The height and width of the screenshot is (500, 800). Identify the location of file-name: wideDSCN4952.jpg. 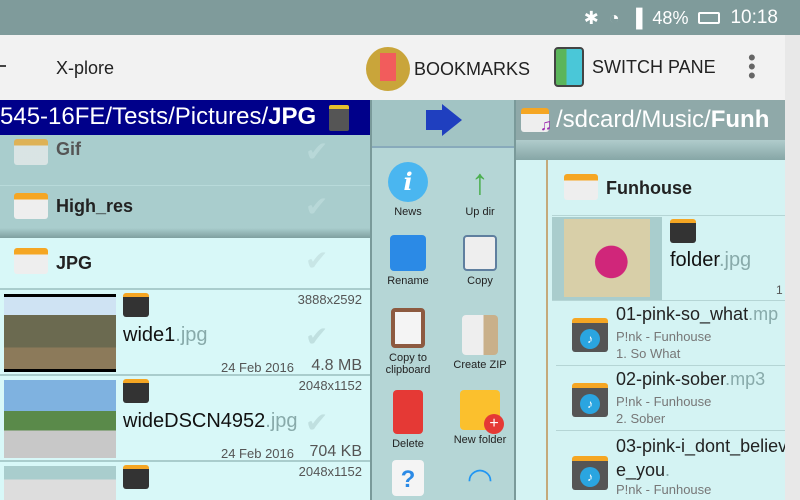
(210, 421).